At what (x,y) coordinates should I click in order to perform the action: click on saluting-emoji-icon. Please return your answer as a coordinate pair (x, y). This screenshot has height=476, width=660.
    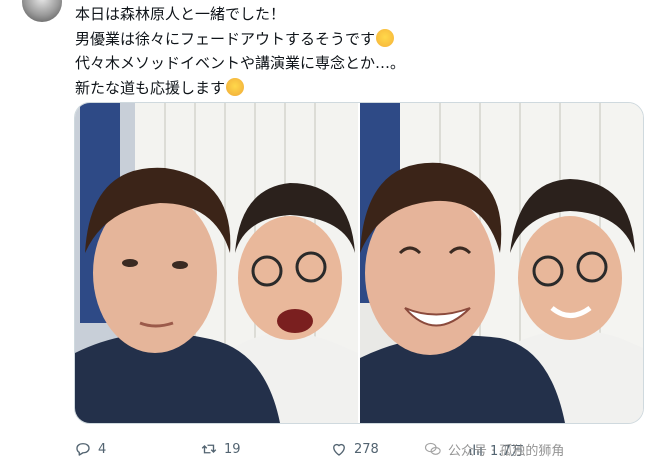
    Looking at the image, I should click on (235, 86).